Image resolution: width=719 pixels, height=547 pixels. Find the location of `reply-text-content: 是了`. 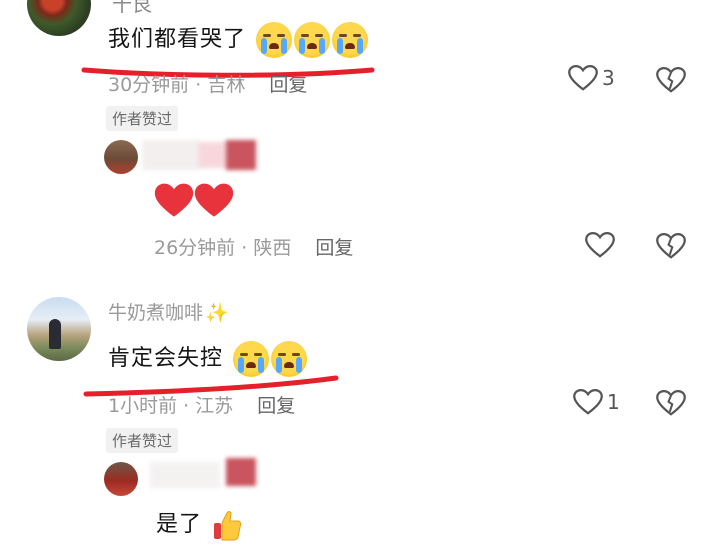

reply-text-content: 是了 is located at coordinates (179, 524).